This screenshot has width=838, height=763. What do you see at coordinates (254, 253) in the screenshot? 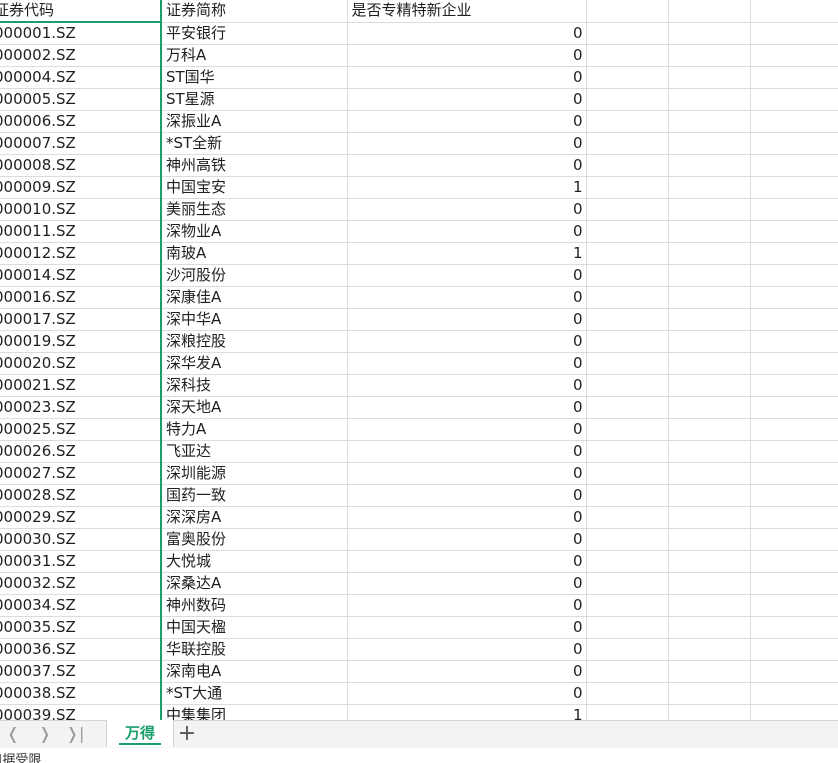
I see `cell-name: 南玻A` at bounding box center [254, 253].